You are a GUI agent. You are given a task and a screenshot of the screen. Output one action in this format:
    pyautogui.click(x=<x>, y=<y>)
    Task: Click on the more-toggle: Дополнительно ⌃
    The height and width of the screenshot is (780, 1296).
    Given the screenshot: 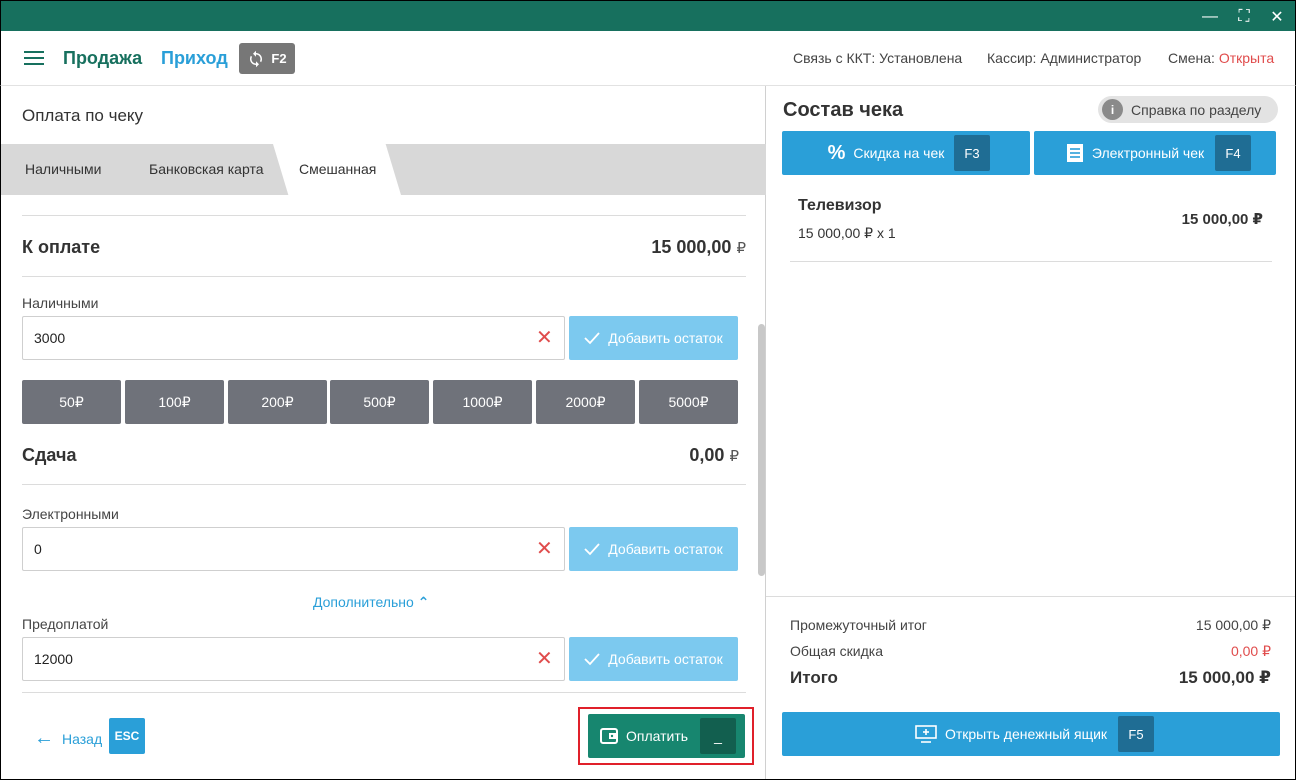 What is the action you would take?
    pyautogui.click(x=371, y=602)
    